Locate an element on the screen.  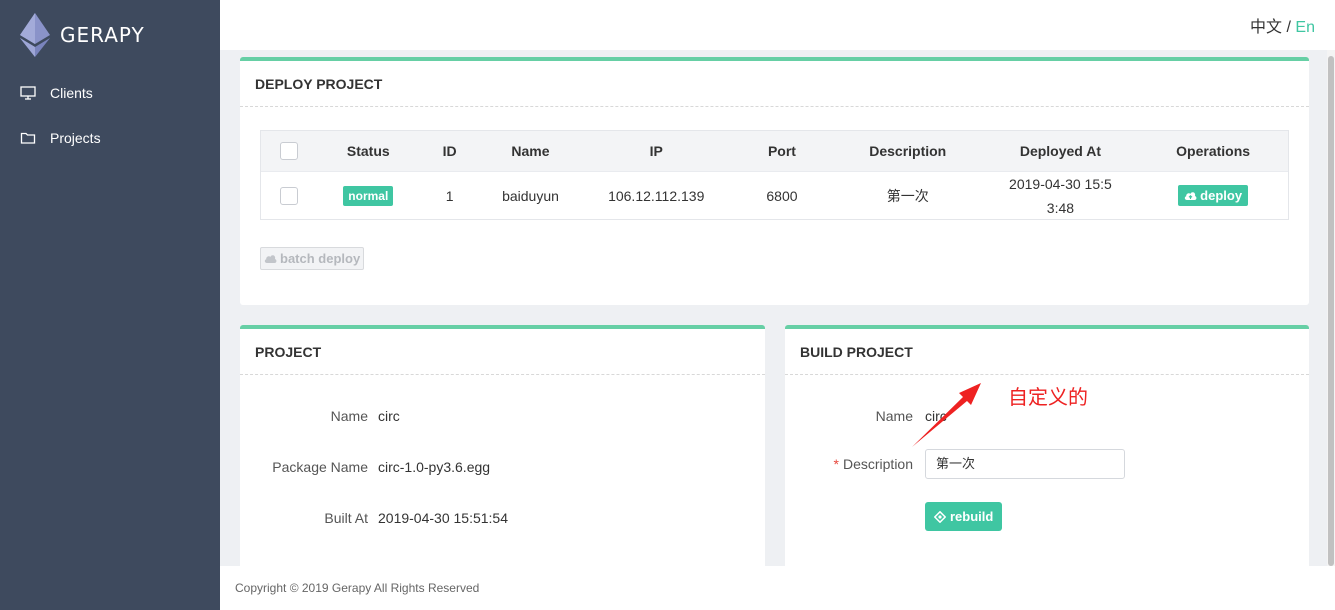
lang-zh-link: 中文 is located at coordinates (1266, 27).